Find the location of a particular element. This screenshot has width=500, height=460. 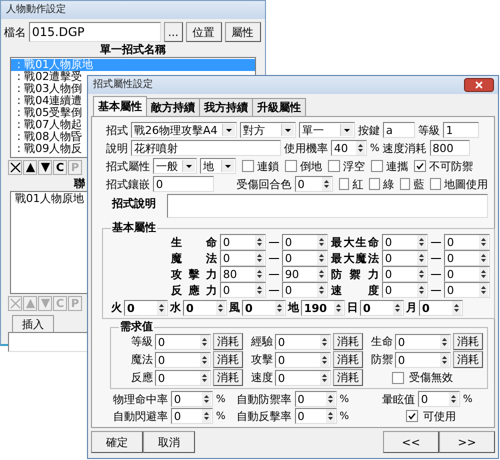

dropdown: 戰26物理攻擊A4 is located at coordinates (184, 130).